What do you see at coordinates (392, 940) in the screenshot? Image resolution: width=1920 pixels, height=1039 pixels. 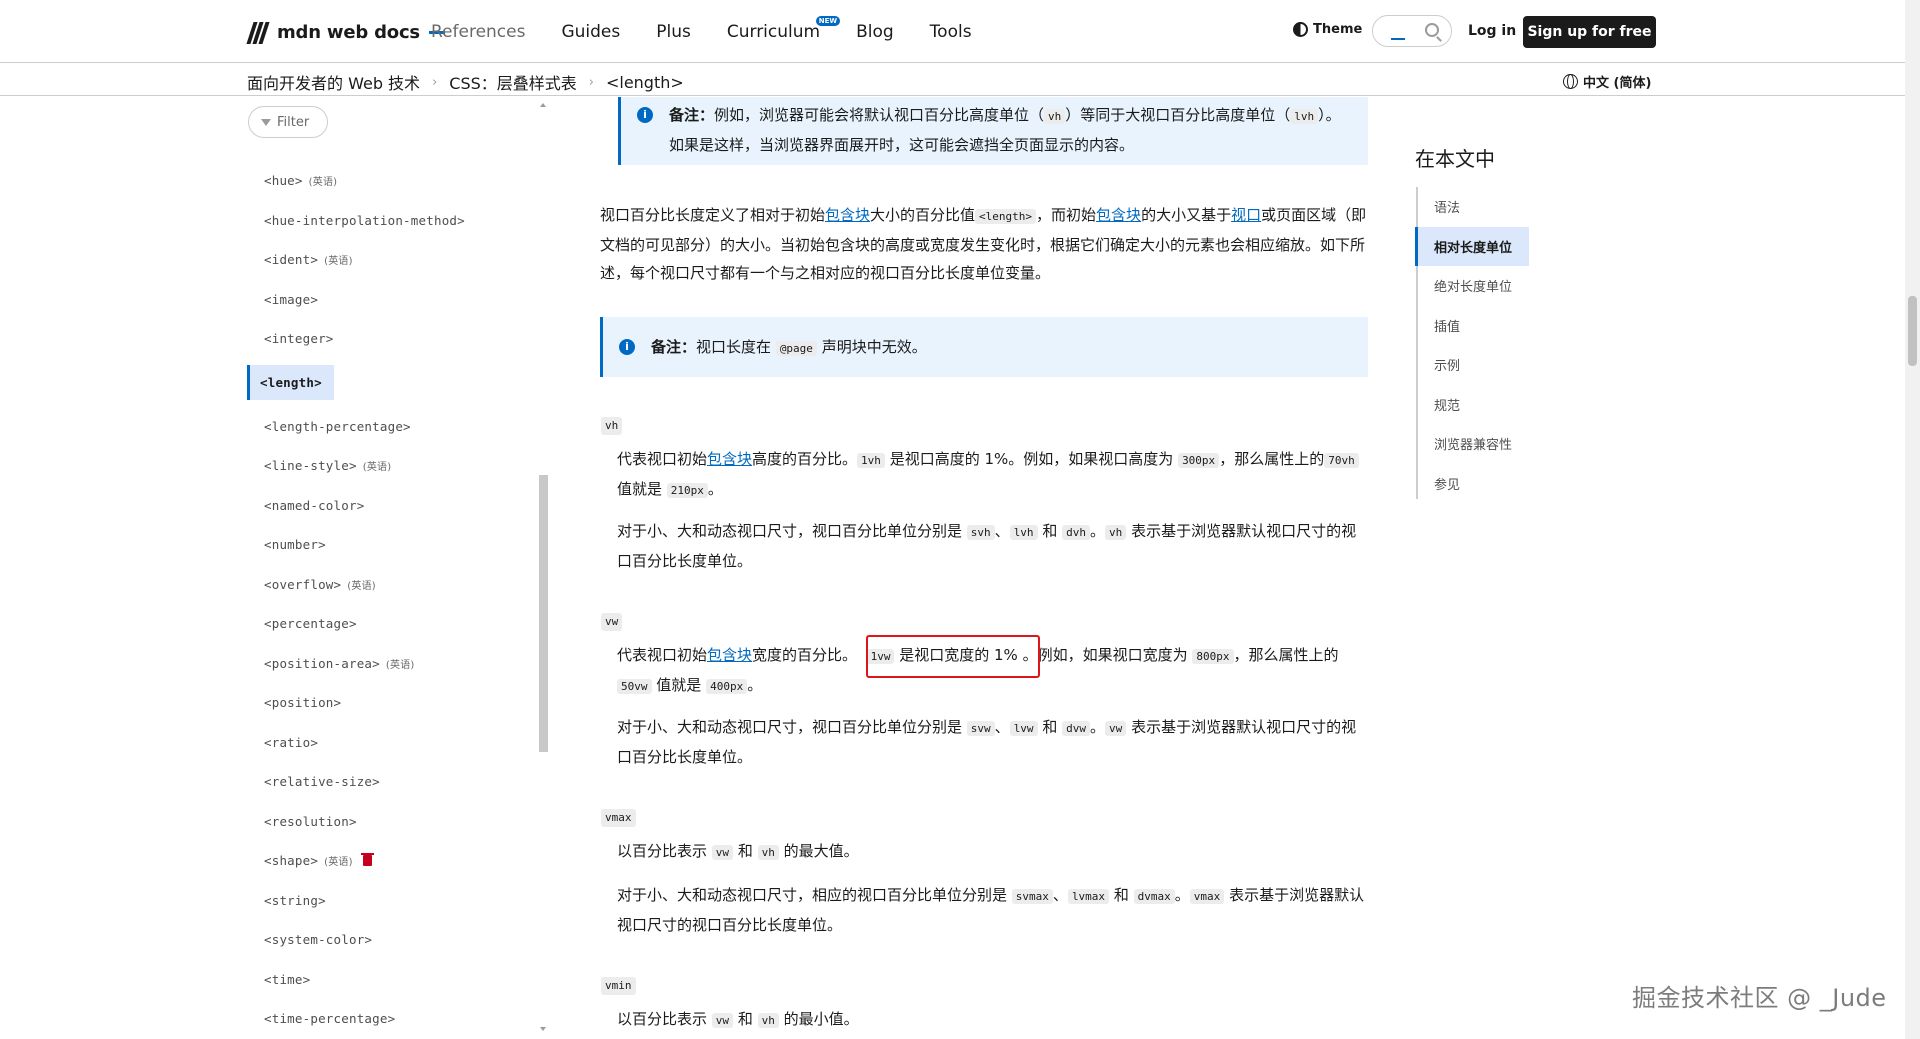 I see `sidebar-item: <system-color>` at bounding box center [392, 940].